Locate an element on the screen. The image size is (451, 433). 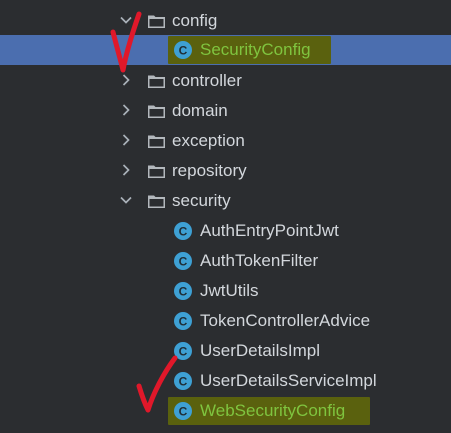
tree-file-authentrypointjwt: C AuthEntryPointJwt is located at coordinates (225, 231).